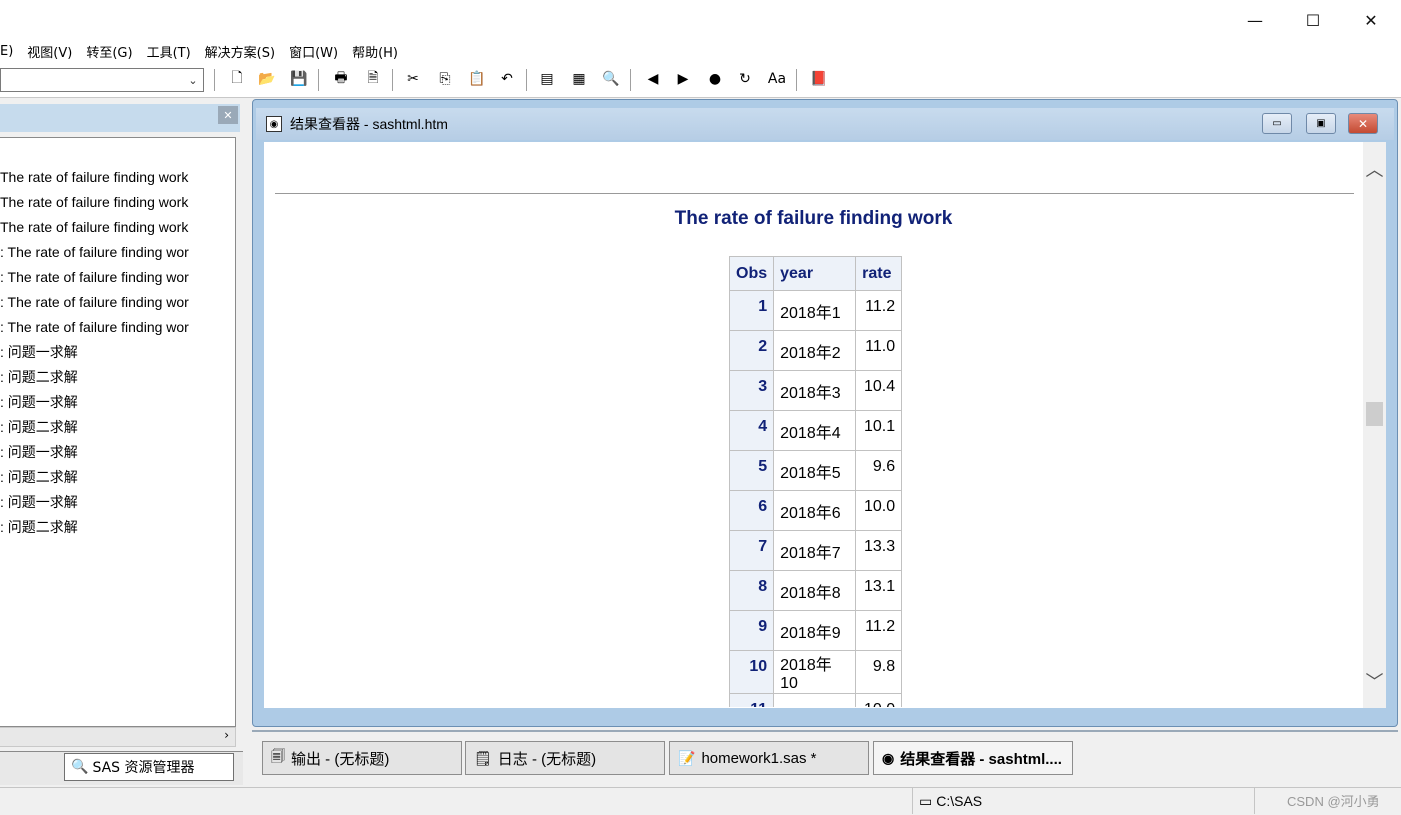 The height and width of the screenshot is (815, 1401). I want to click on close-icon: ✕, so click(228, 115).